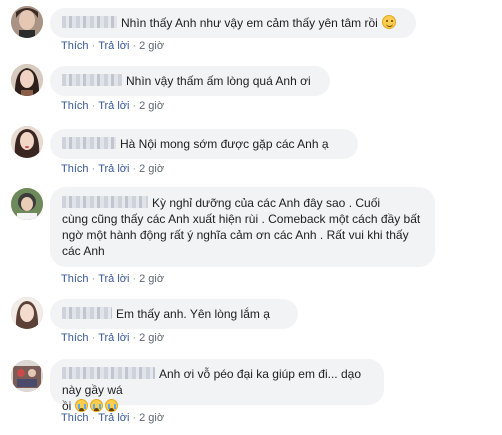 The image size is (502, 435). What do you see at coordinates (224, 144) in the screenshot?
I see `comment-text: Hà Nội mong sớm được gặp các Anh ạ` at bounding box center [224, 144].